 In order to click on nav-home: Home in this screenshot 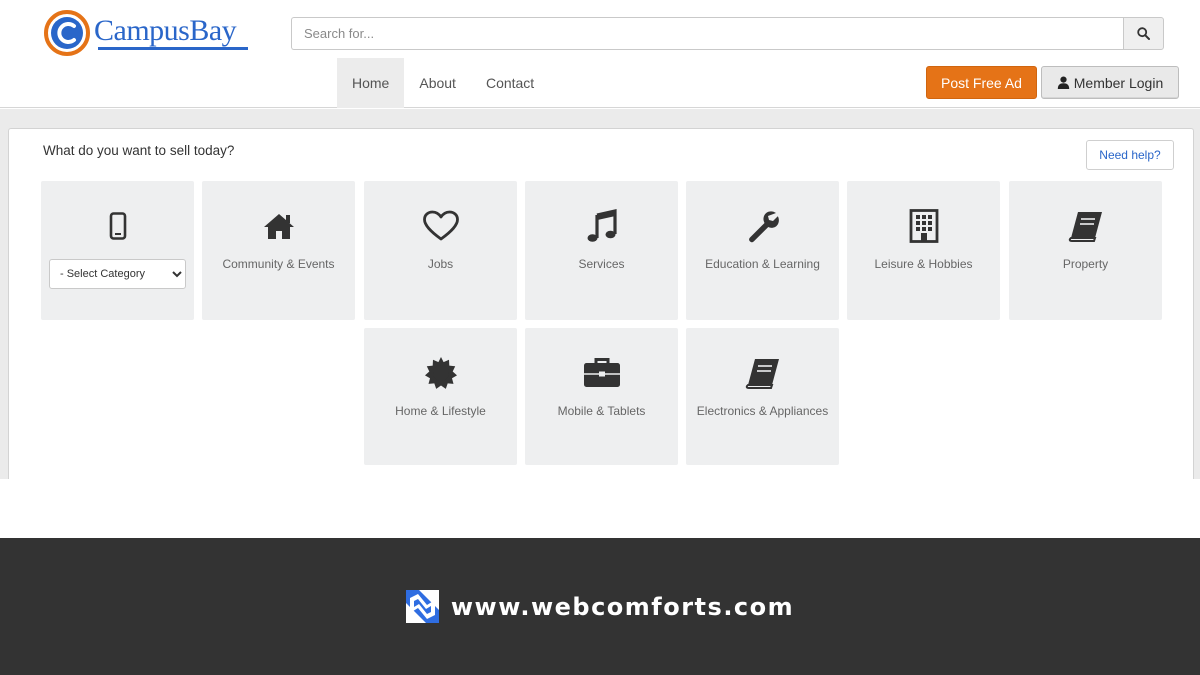, I will do `click(371, 83)`.